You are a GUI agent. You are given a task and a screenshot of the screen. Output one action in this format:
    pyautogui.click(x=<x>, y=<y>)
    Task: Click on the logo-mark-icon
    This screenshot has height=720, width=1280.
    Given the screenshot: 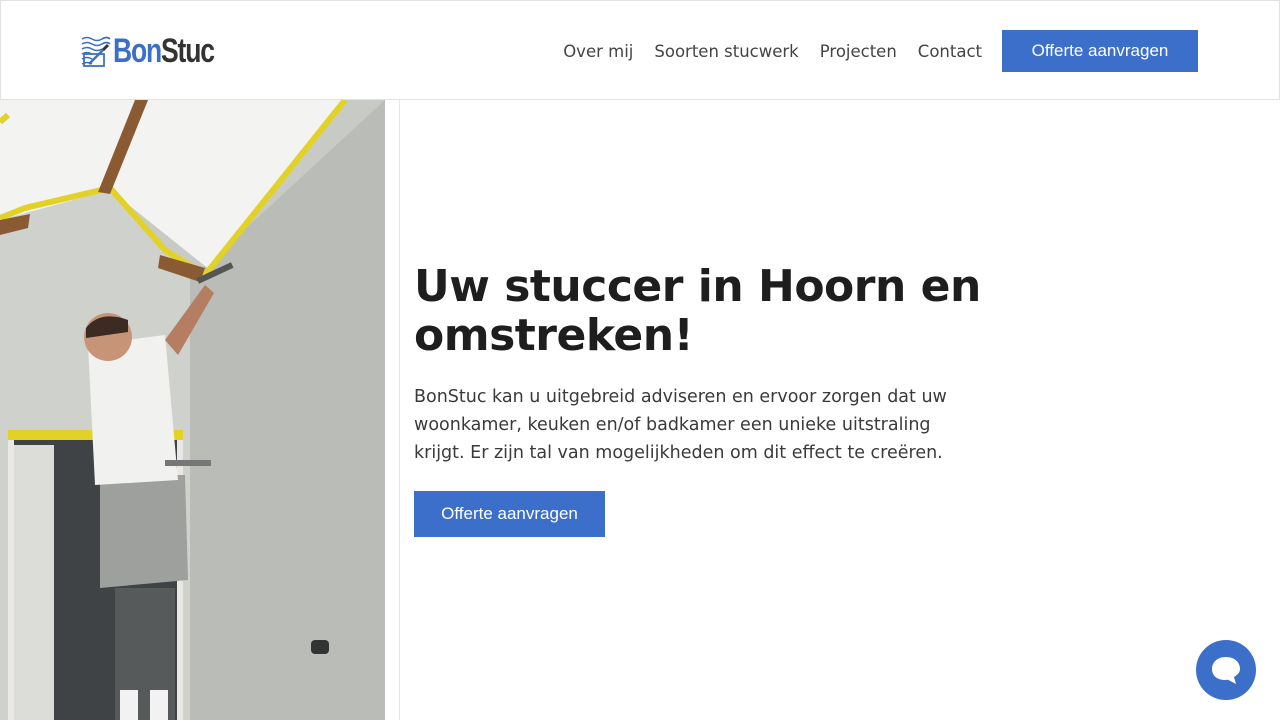 What is the action you would take?
    pyautogui.click(x=96, y=51)
    